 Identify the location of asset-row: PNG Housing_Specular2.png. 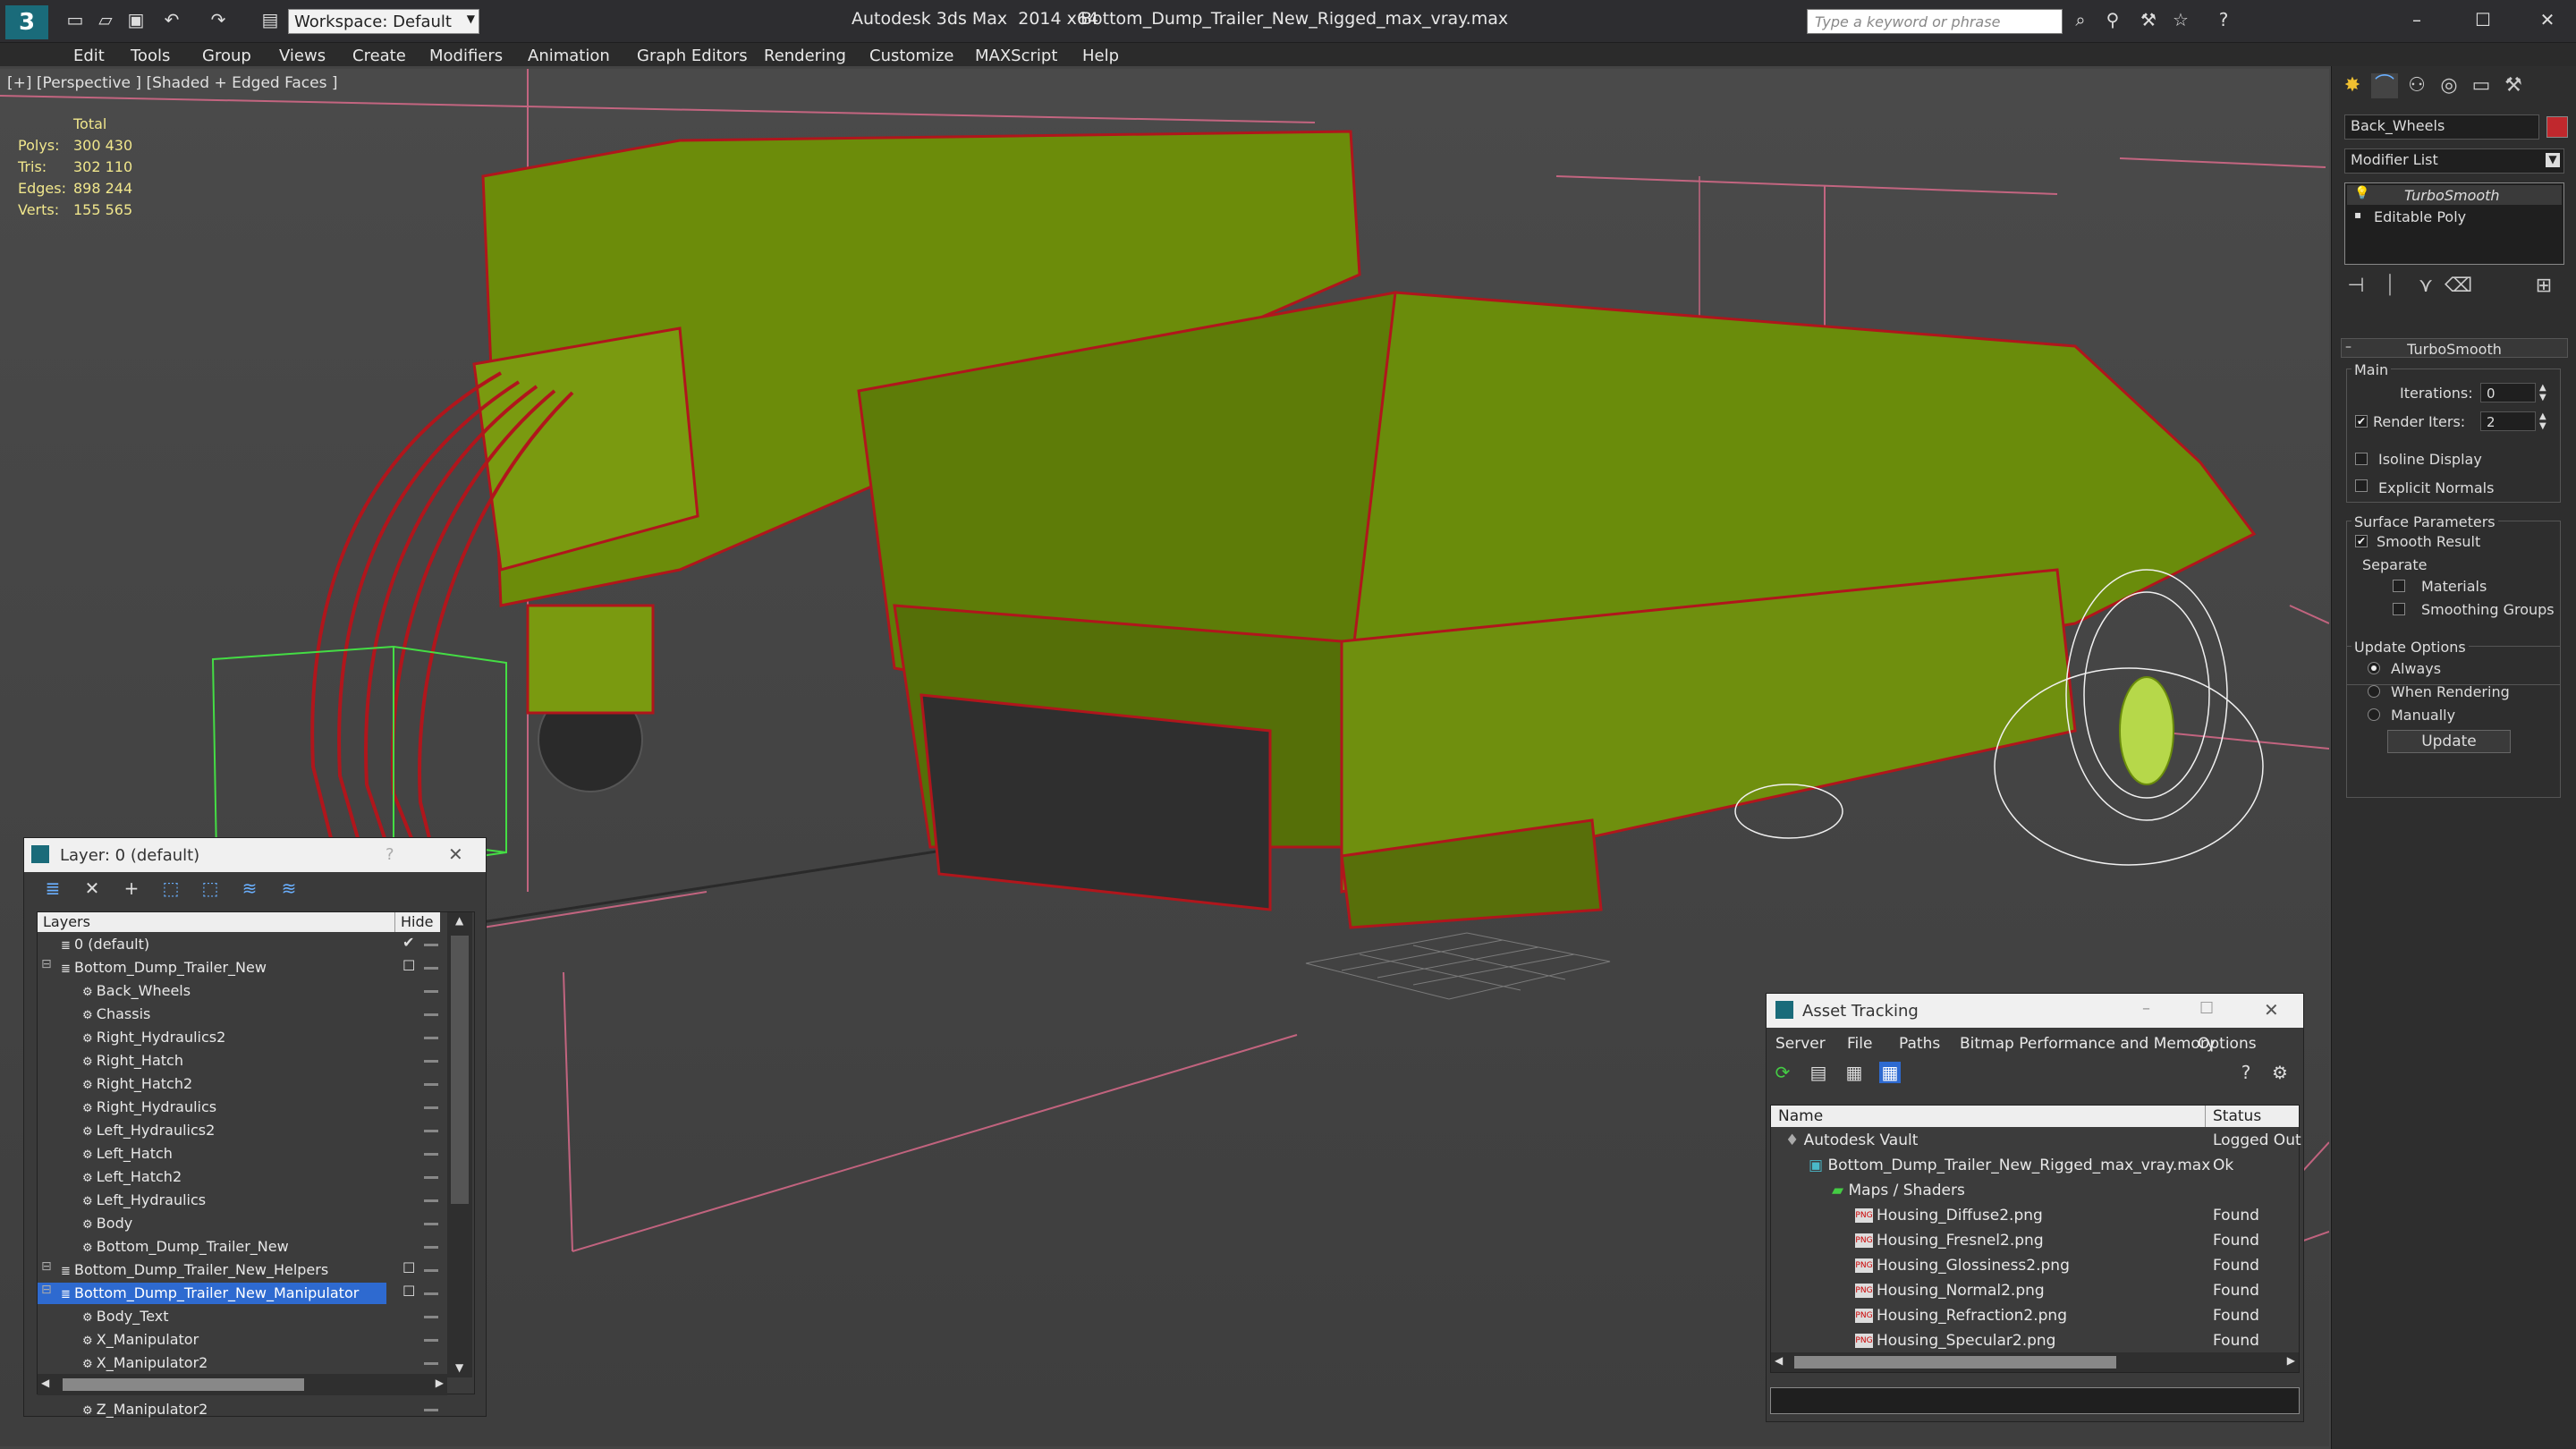
(1955, 1340).